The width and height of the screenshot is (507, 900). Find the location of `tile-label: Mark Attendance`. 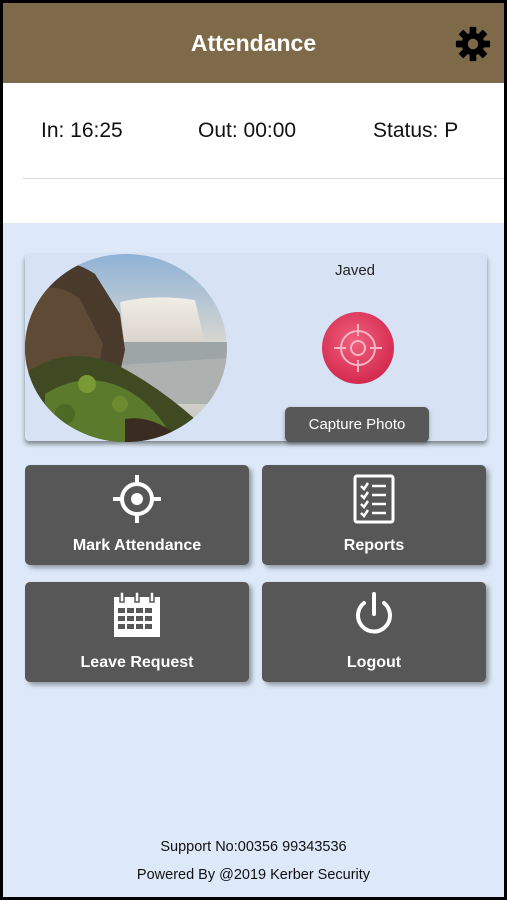

tile-label: Mark Attendance is located at coordinates (137, 545).